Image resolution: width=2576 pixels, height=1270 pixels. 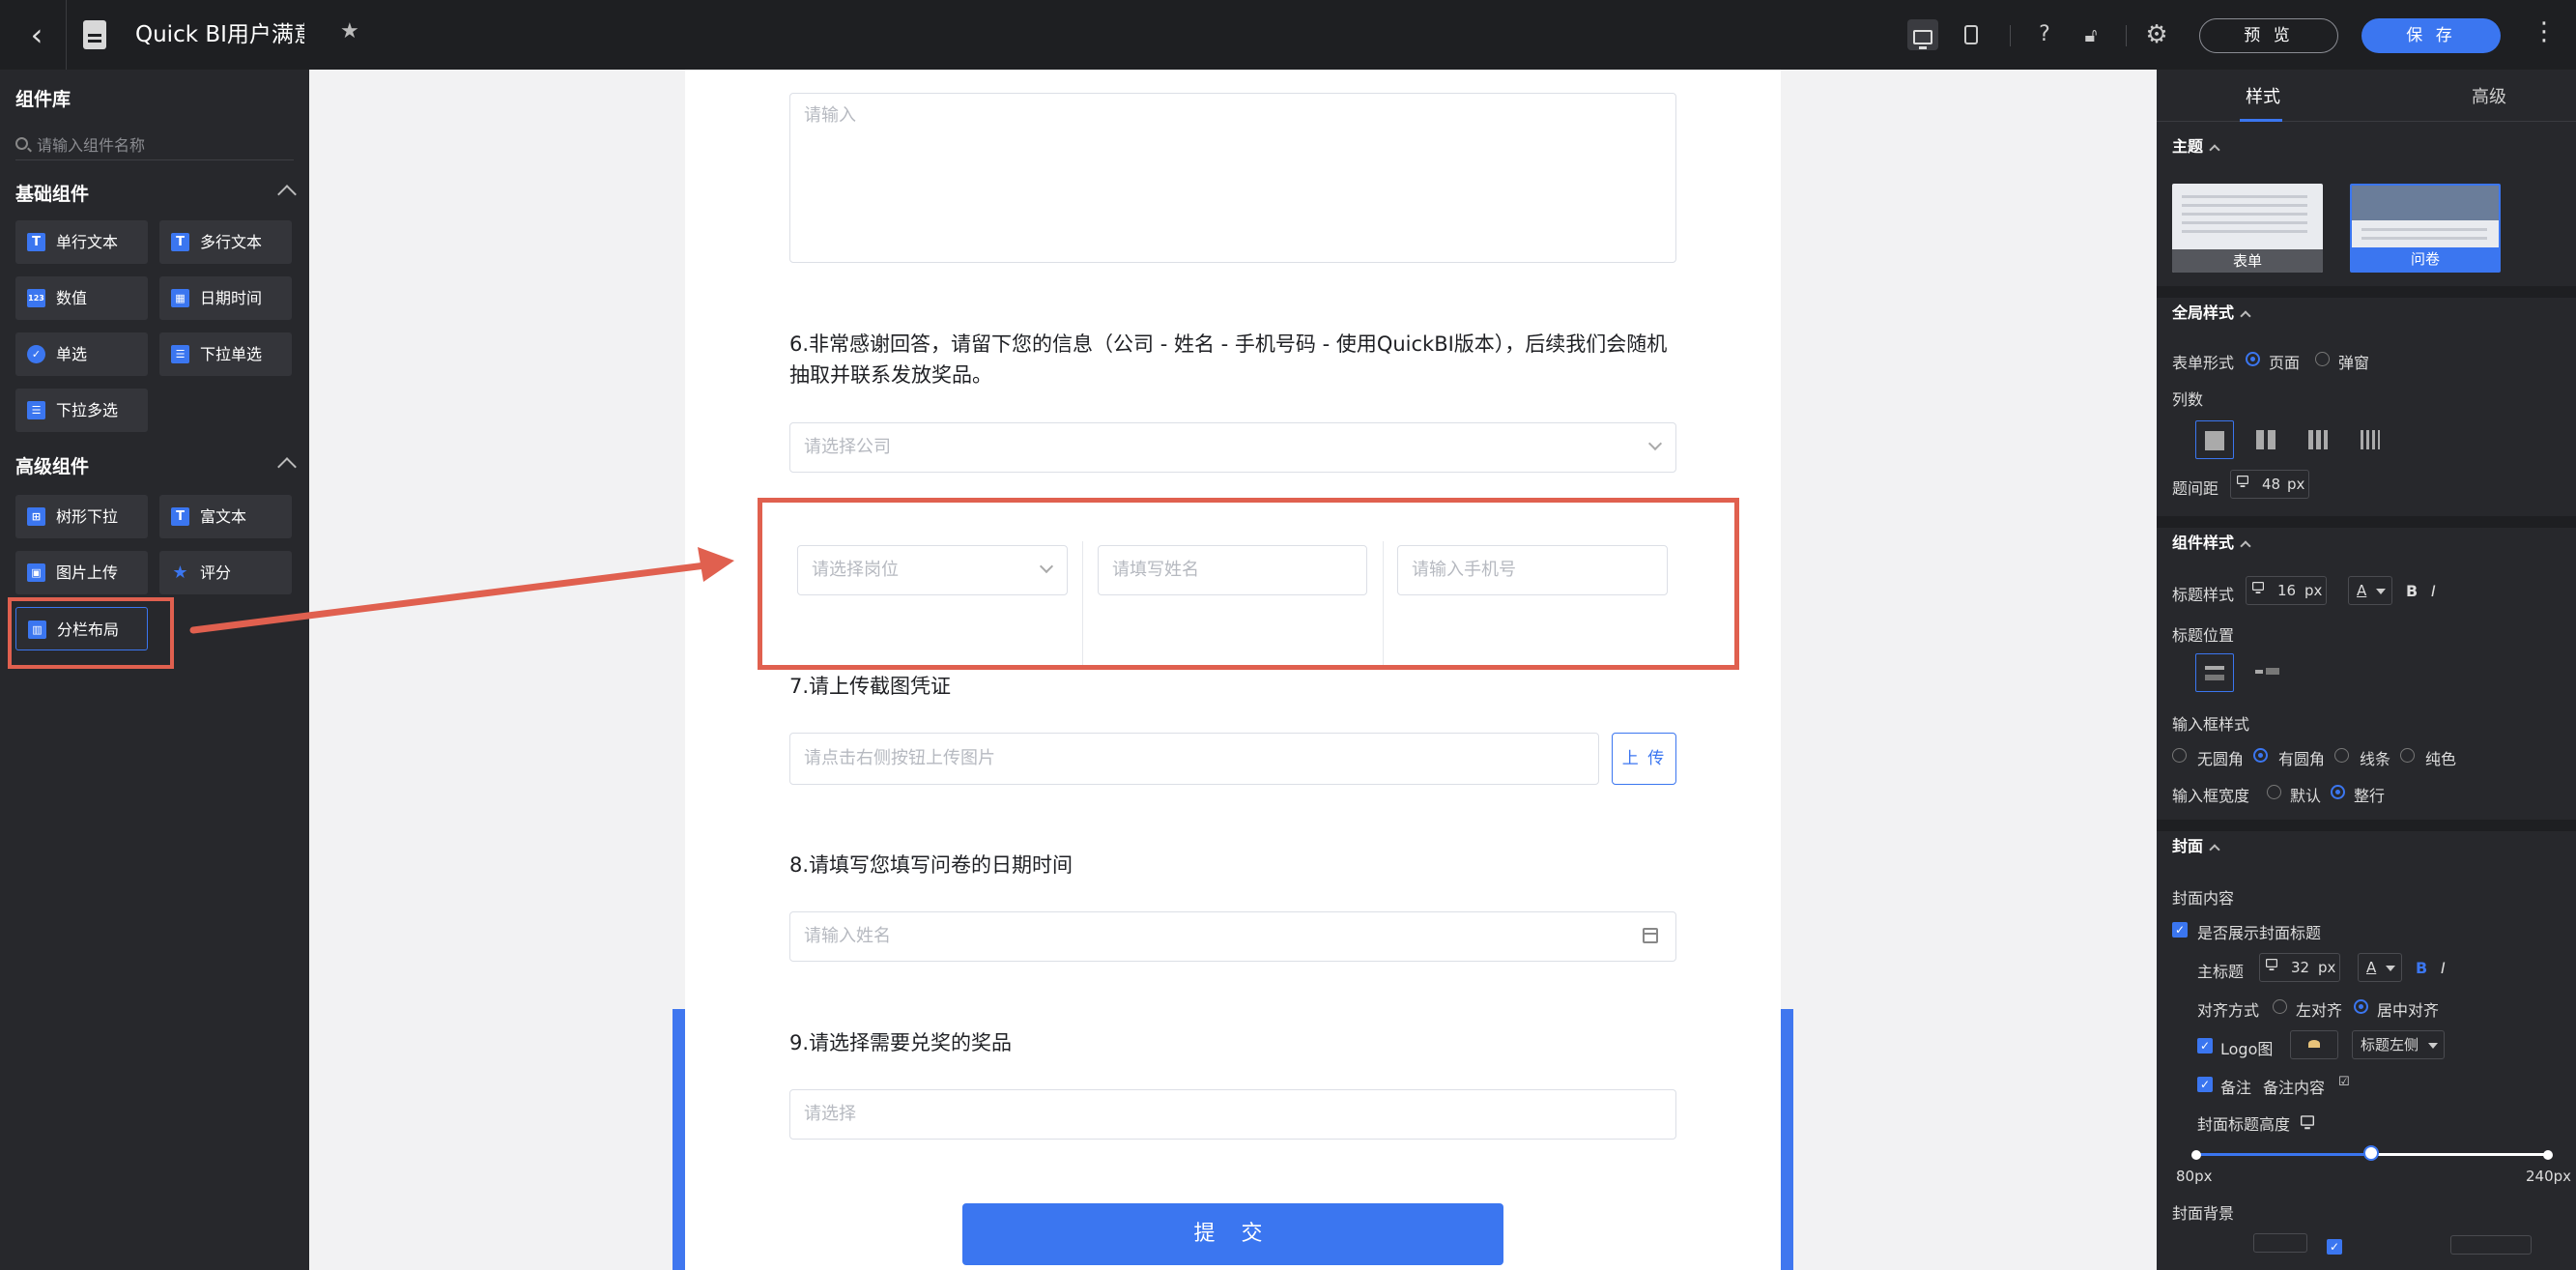 What do you see at coordinates (2300, 967) in the screenshot?
I see `main-title-size-input: 32 px` at bounding box center [2300, 967].